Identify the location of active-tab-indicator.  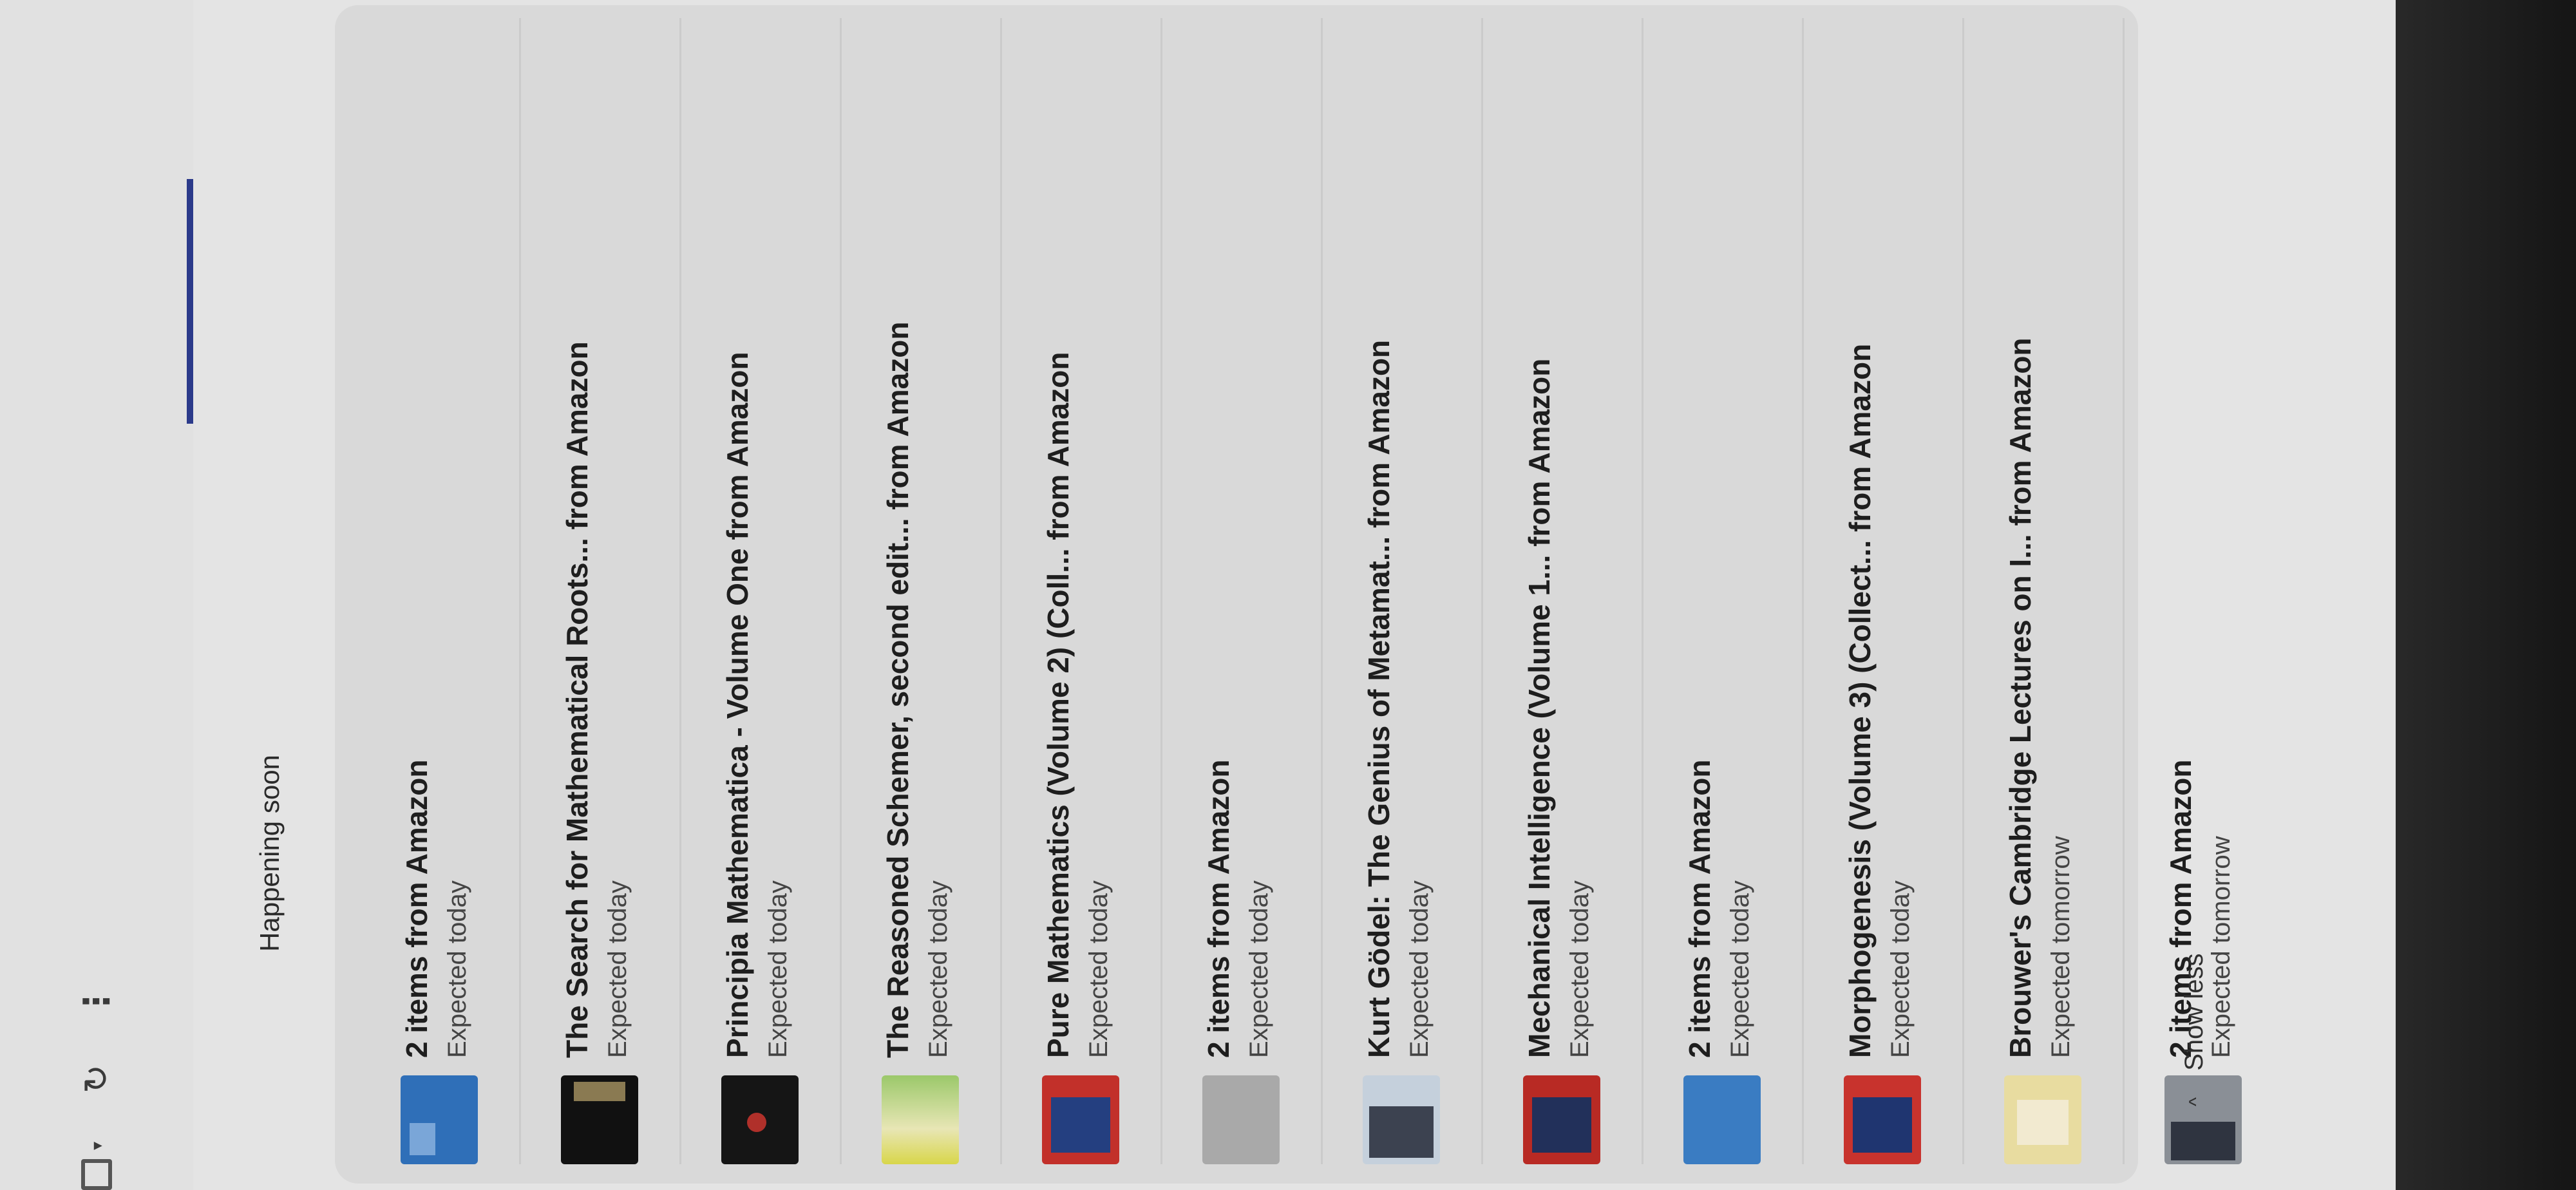
(190, 301).